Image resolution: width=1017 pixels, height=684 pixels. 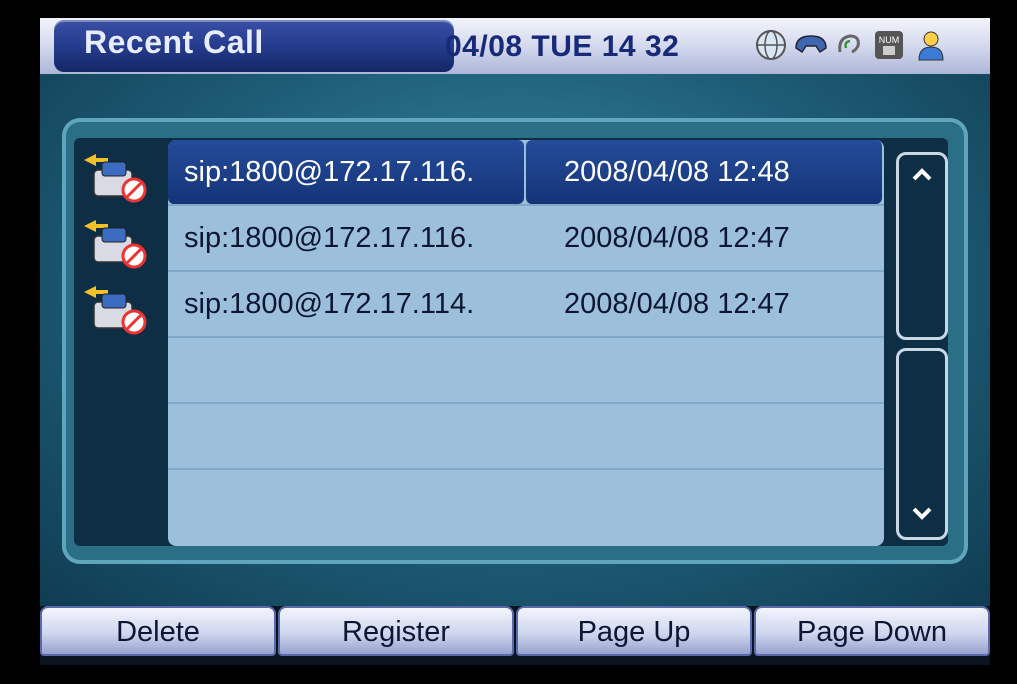 What do you see at coordinates (931, 45) in the screenshot?
I see `user-icon` at bounding box center [931, 45].